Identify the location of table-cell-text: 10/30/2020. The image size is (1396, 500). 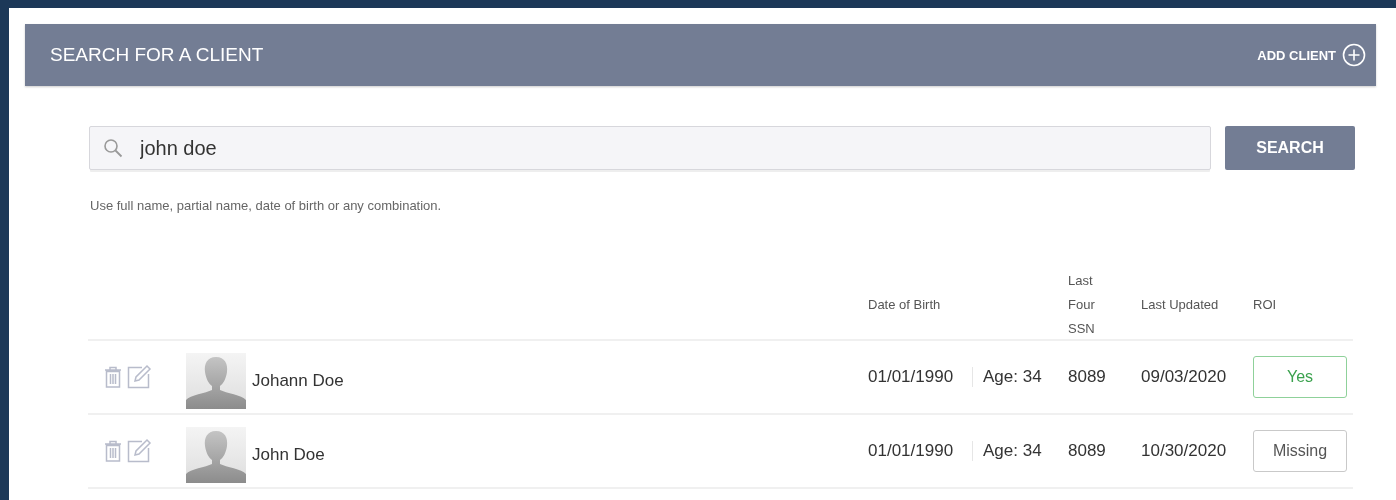
(1184, 451).